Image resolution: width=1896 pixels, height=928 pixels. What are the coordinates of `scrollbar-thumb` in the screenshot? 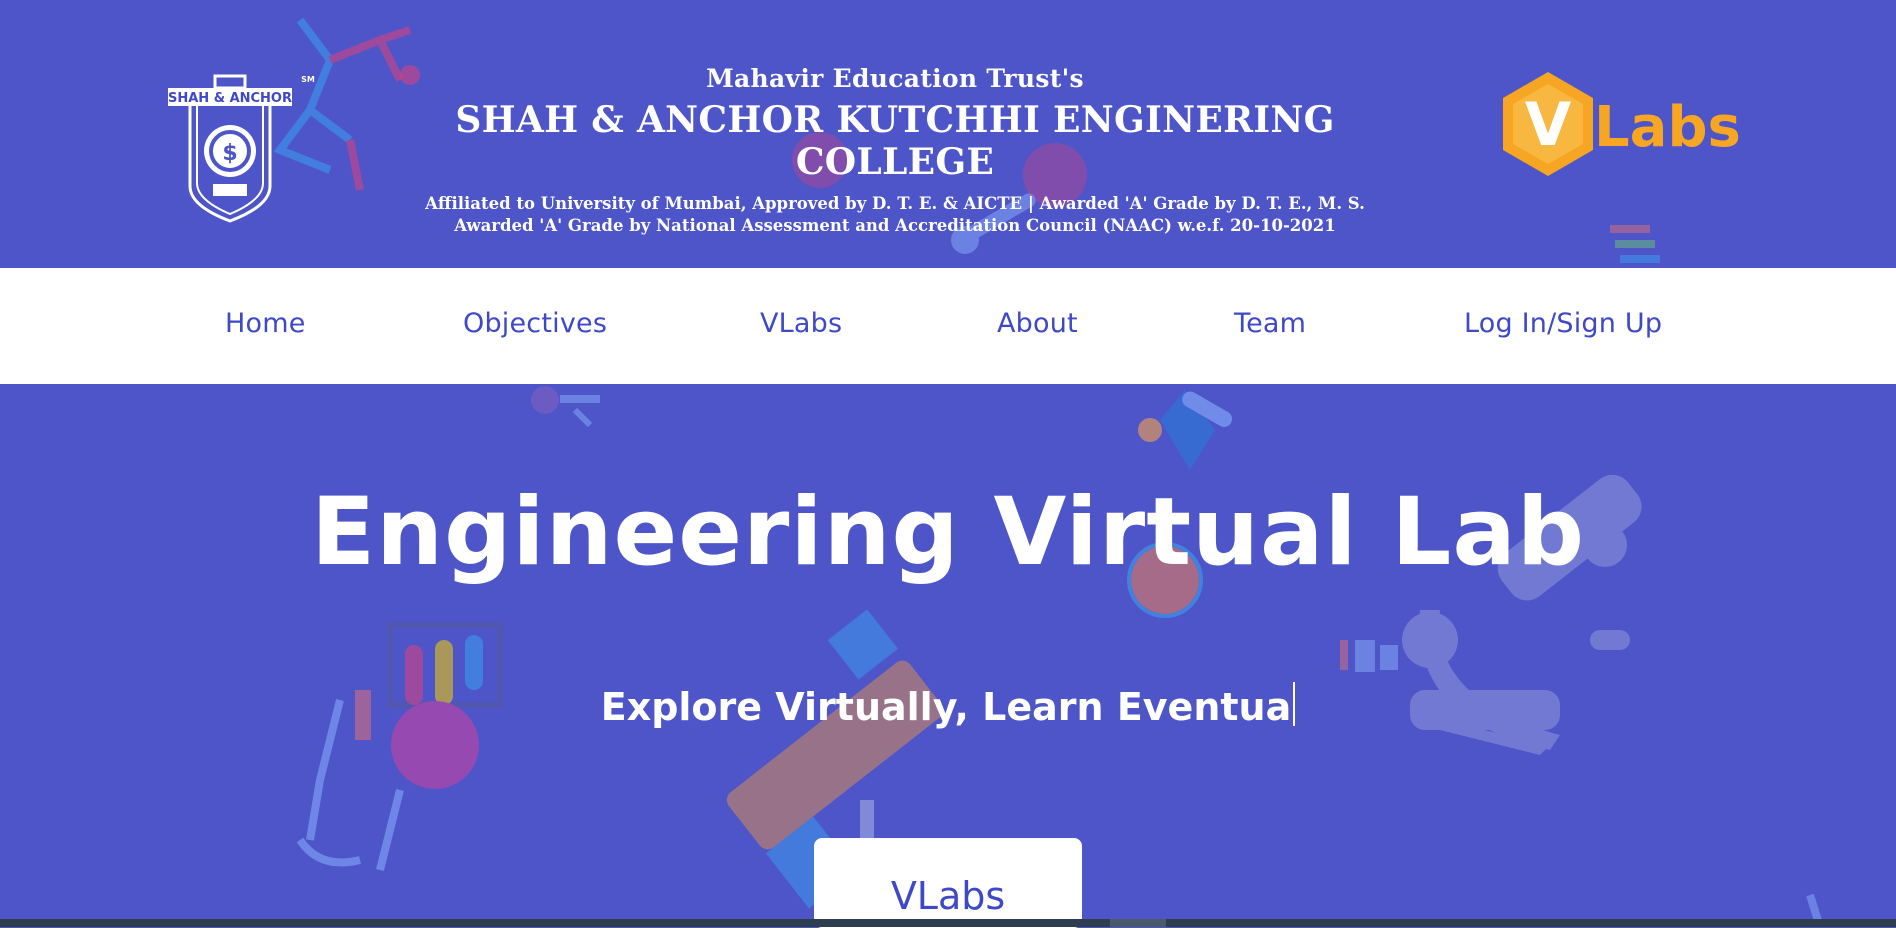 It's located at (1138, 923).